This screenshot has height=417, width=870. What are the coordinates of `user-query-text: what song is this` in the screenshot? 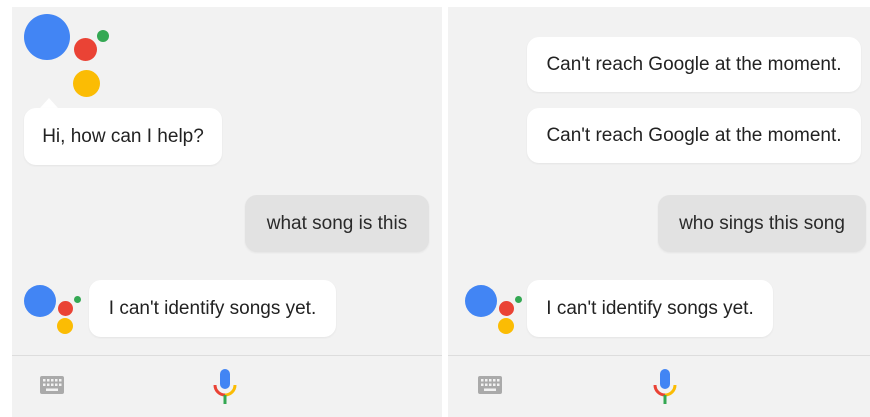 It's located at (337, 223).